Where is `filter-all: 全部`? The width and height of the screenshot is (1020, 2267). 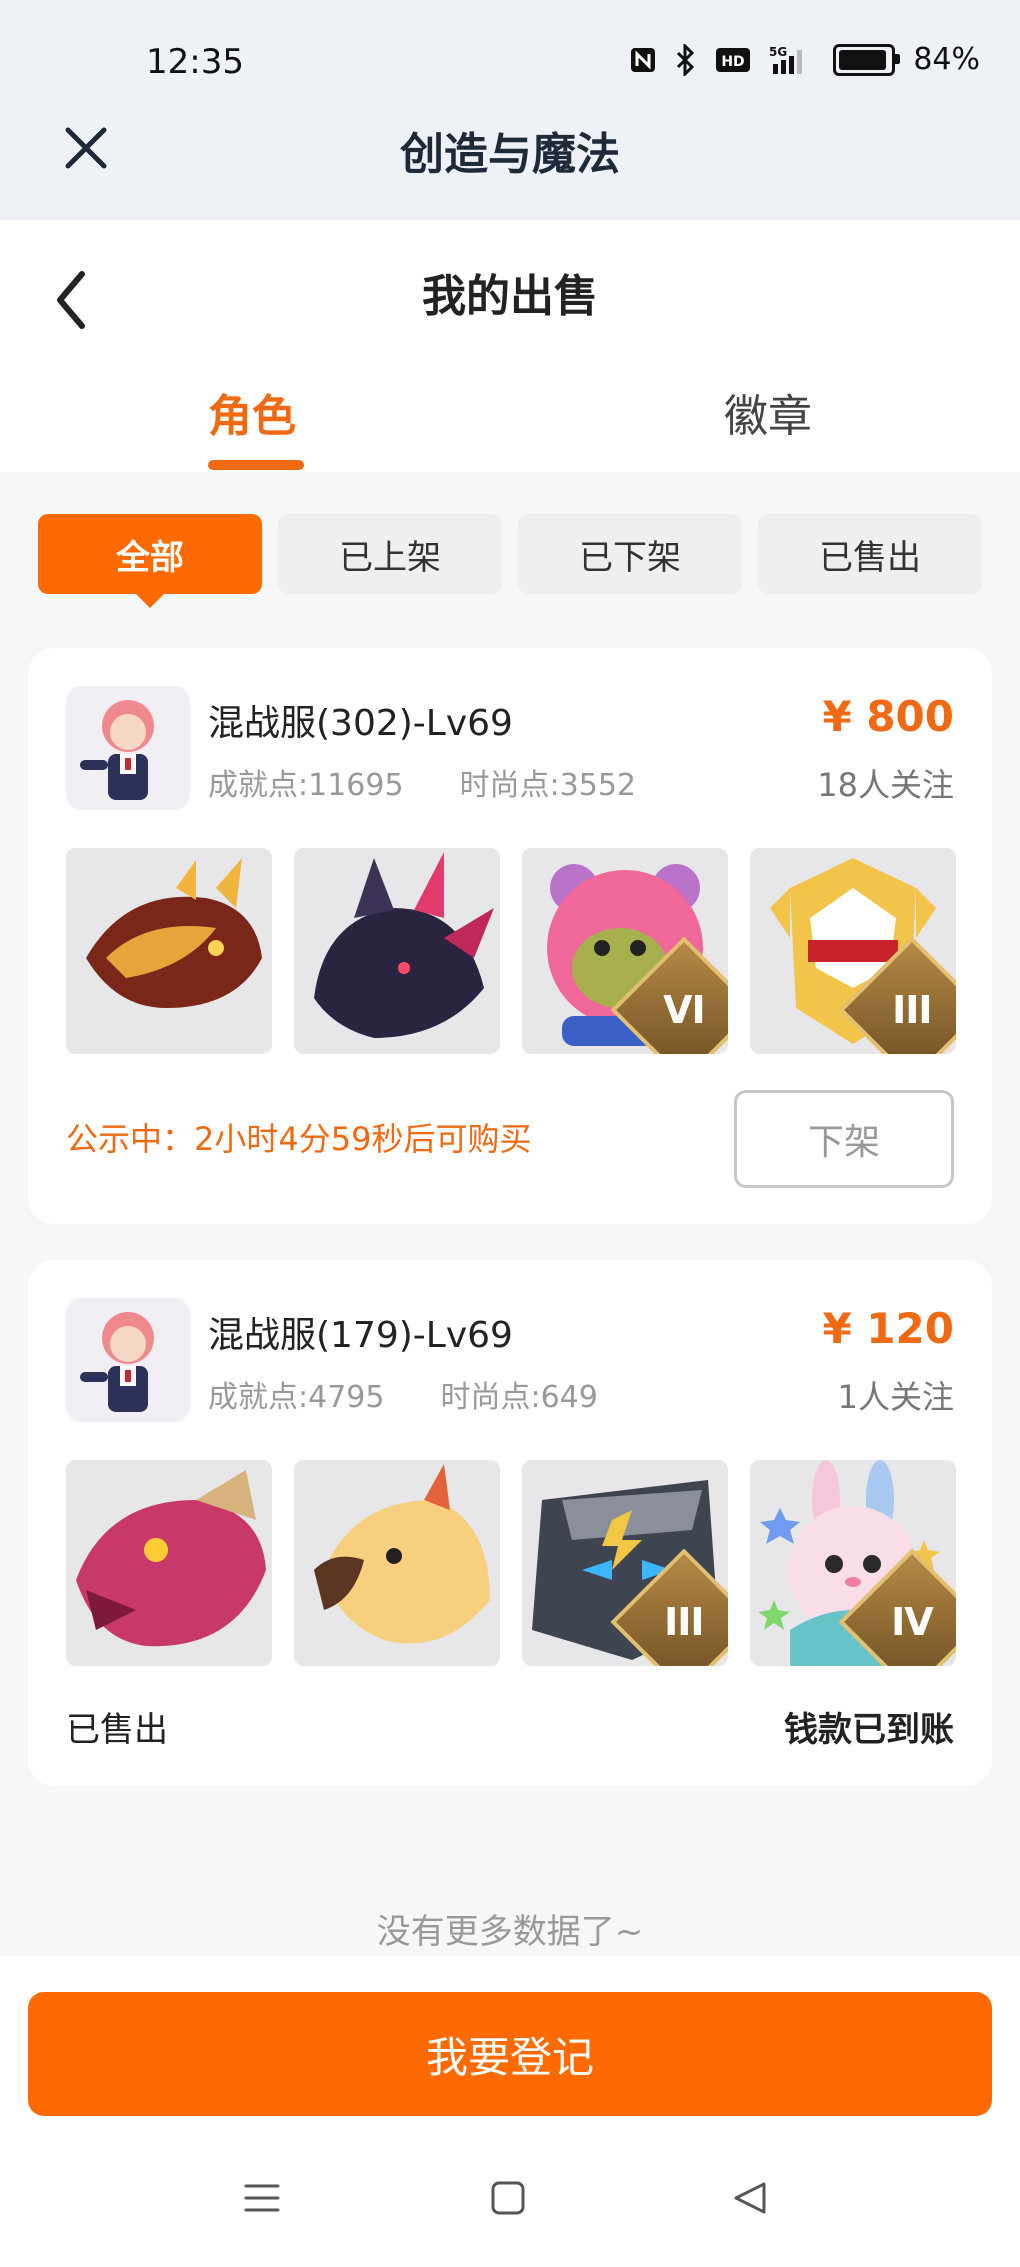
filter-all: 全部 is located at coordinates (150, 554).